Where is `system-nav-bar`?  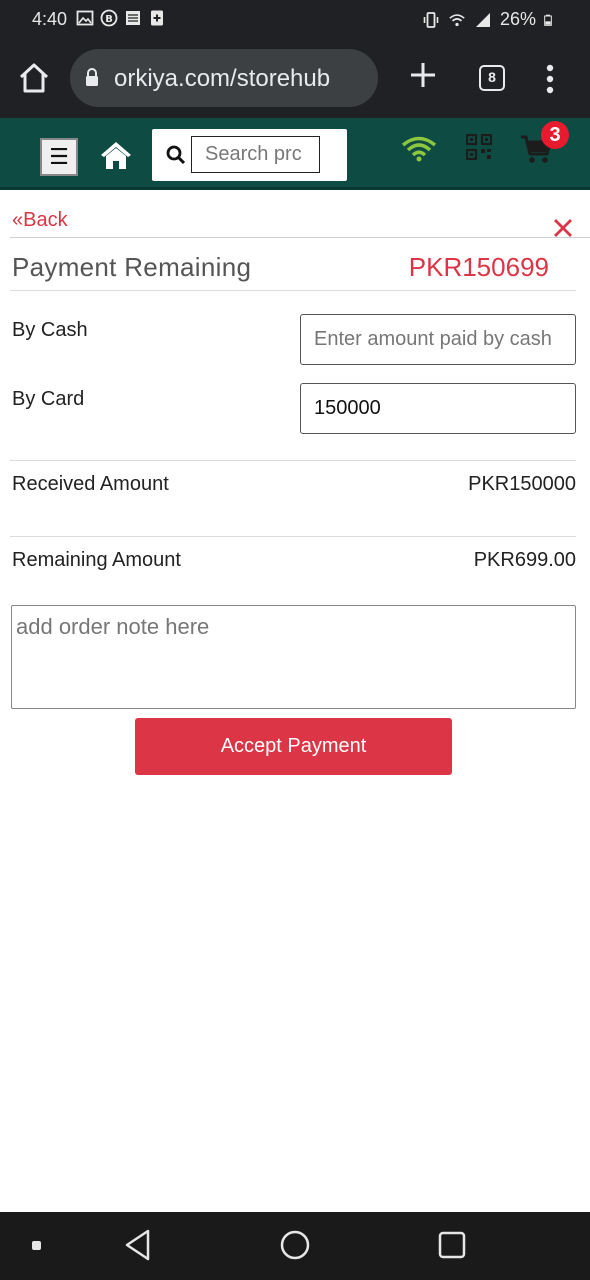 system-nav-bar is located at coordinates (295, 1246).